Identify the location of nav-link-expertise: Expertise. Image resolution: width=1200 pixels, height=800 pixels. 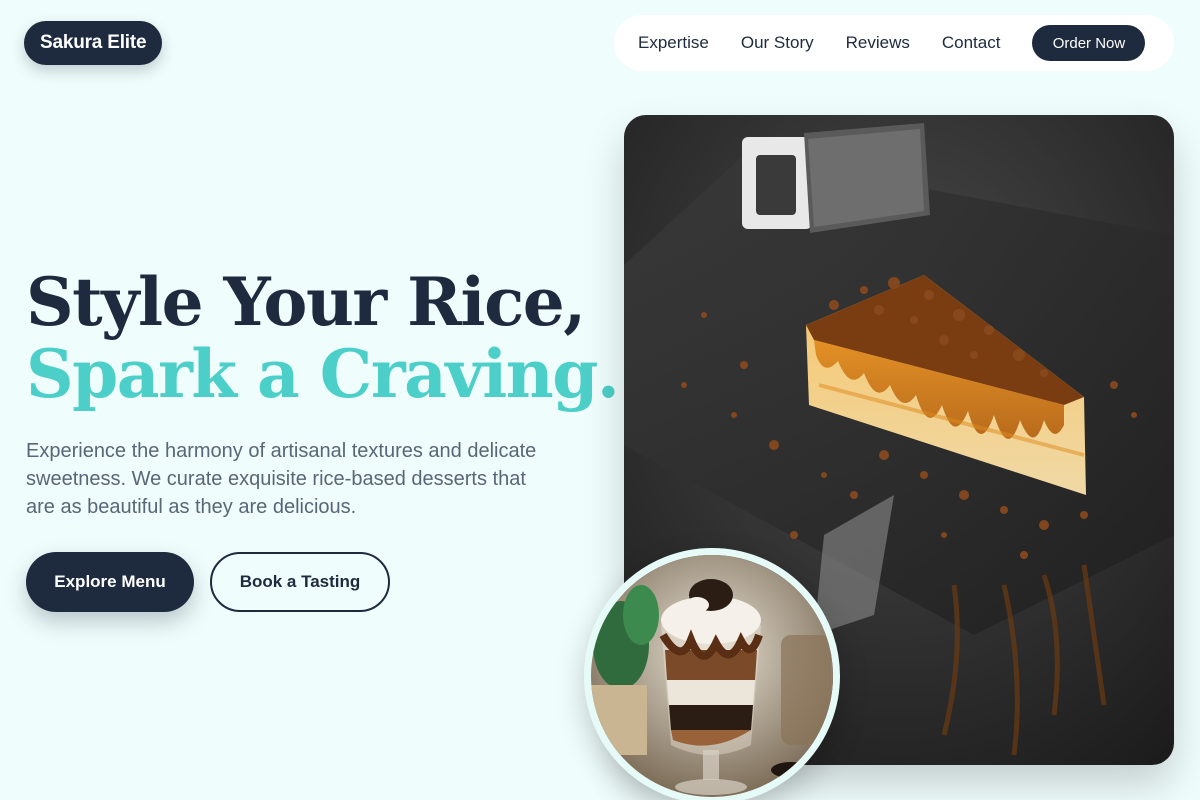
(673, 43).